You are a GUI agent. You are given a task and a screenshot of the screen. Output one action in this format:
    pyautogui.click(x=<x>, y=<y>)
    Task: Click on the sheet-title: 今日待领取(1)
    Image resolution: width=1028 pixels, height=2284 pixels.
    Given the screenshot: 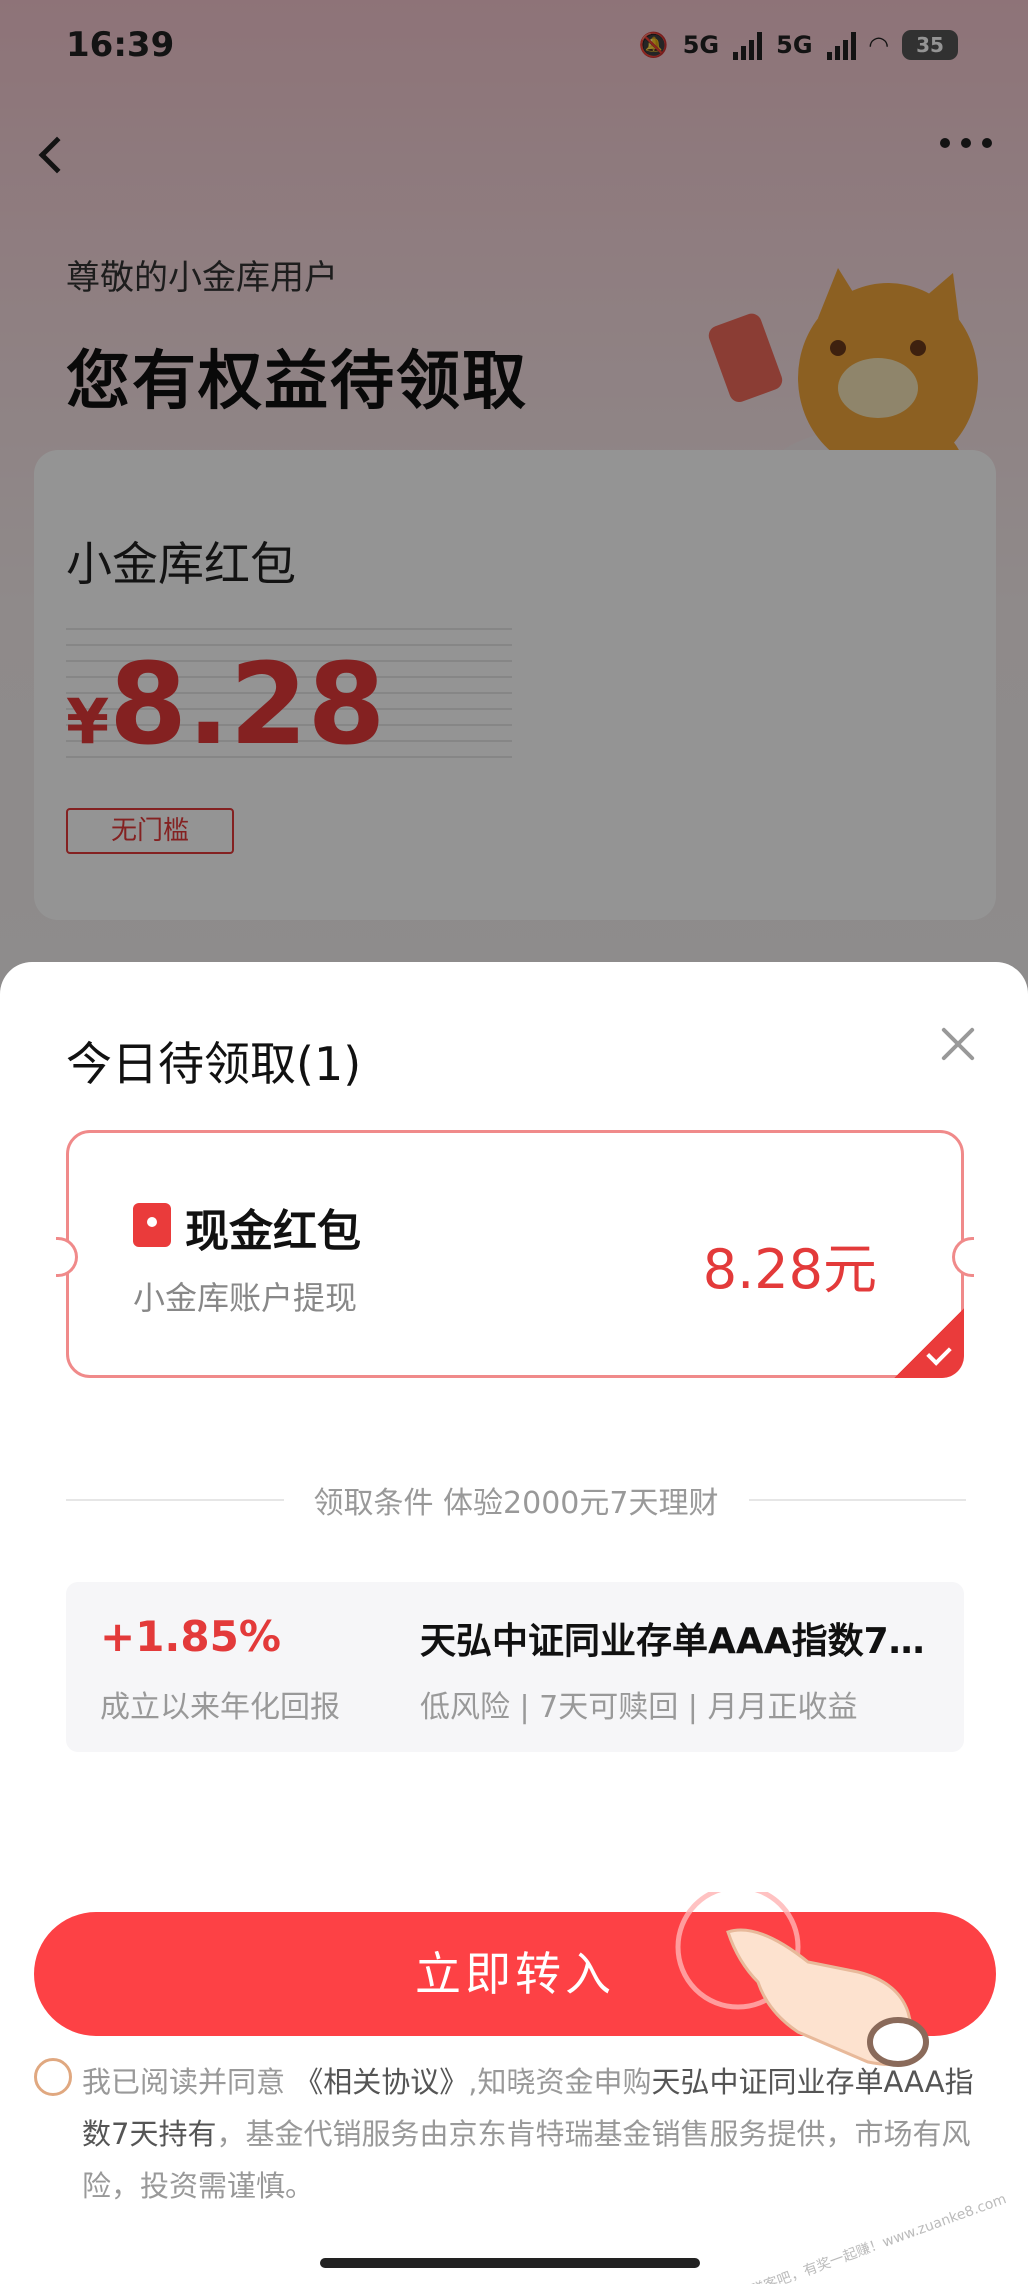 What is the action you would take?
    pyautogui.click(x=214, y=1064)
    